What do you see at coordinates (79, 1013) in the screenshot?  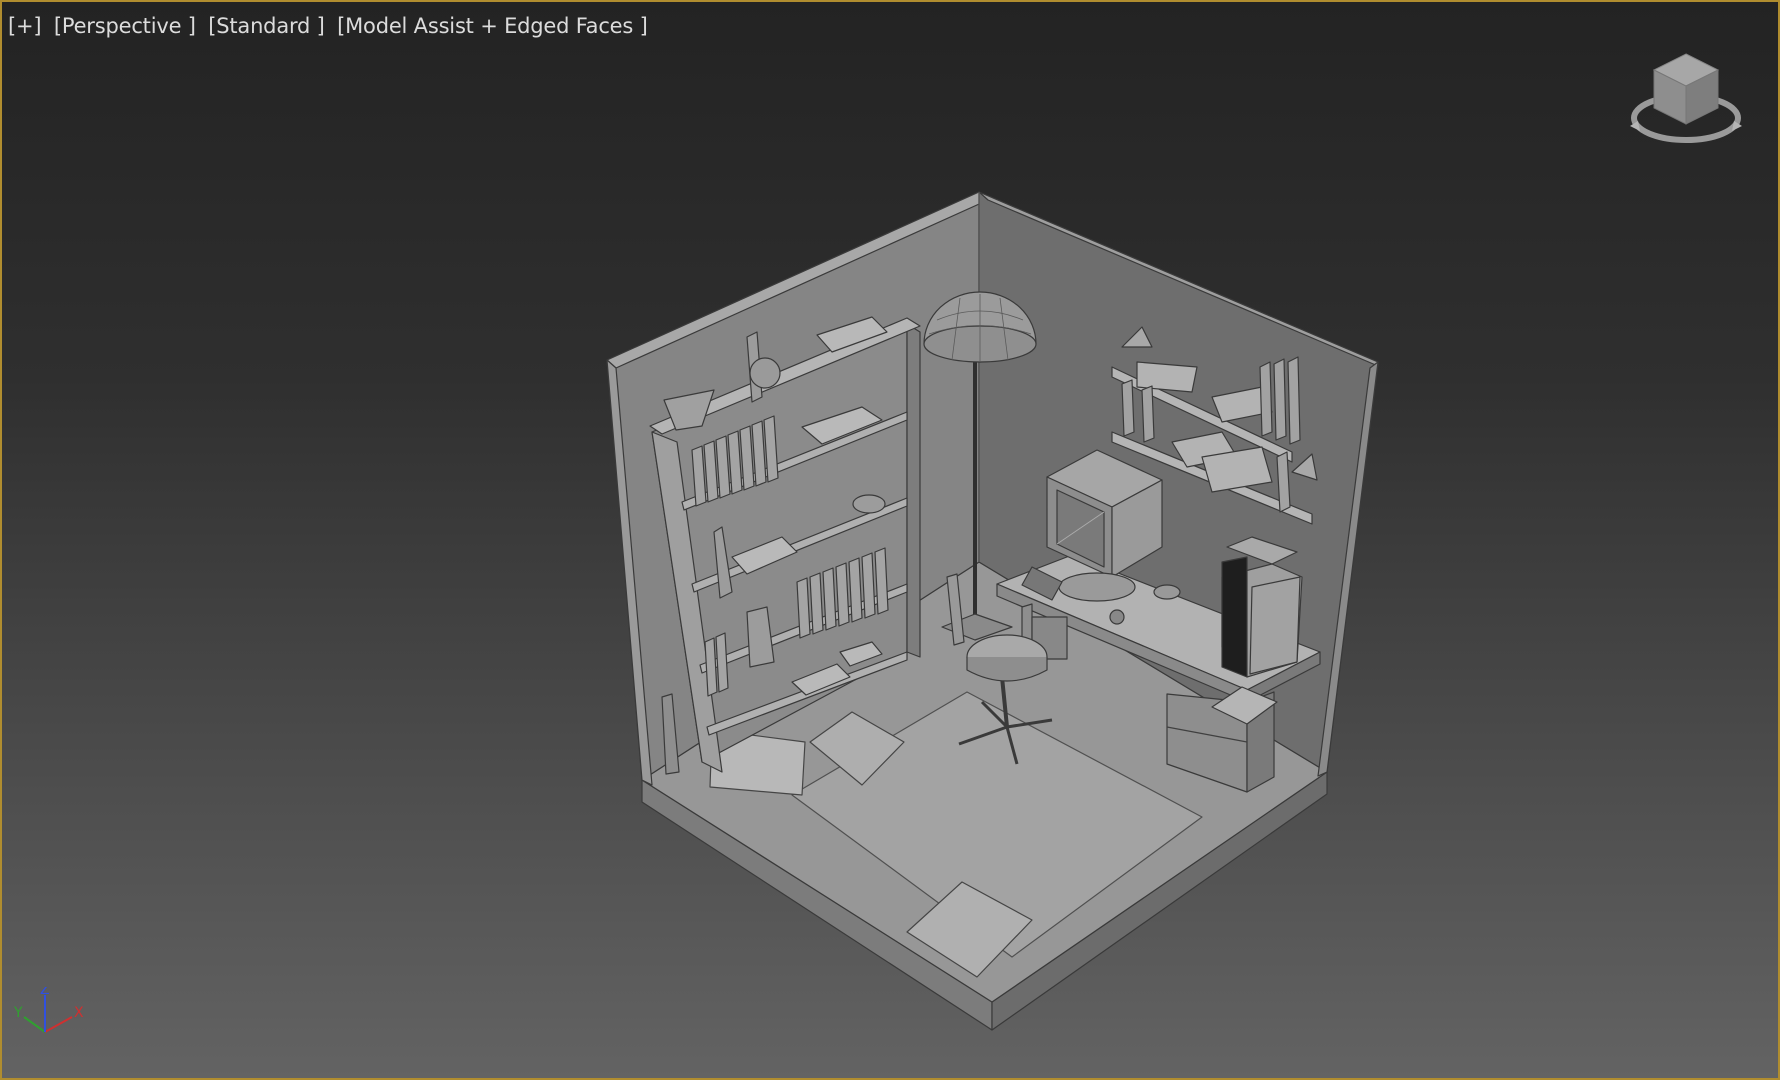 I see `axis-x-label: X` at bounding box center [79, 1013].